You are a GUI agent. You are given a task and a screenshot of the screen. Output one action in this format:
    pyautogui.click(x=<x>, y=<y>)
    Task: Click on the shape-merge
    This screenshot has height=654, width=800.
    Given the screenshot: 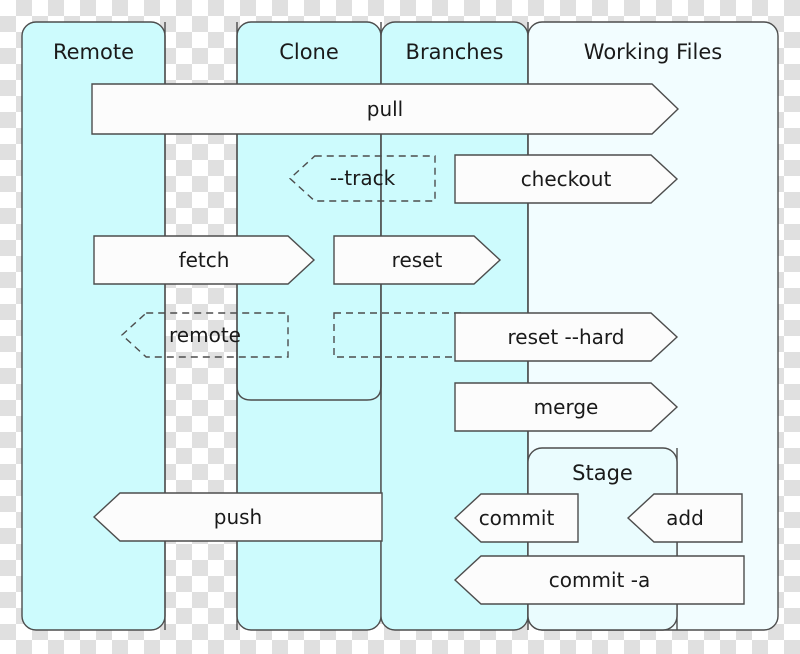 What is the action you would take?
    pyautogui.click(x=566, y=407)
    